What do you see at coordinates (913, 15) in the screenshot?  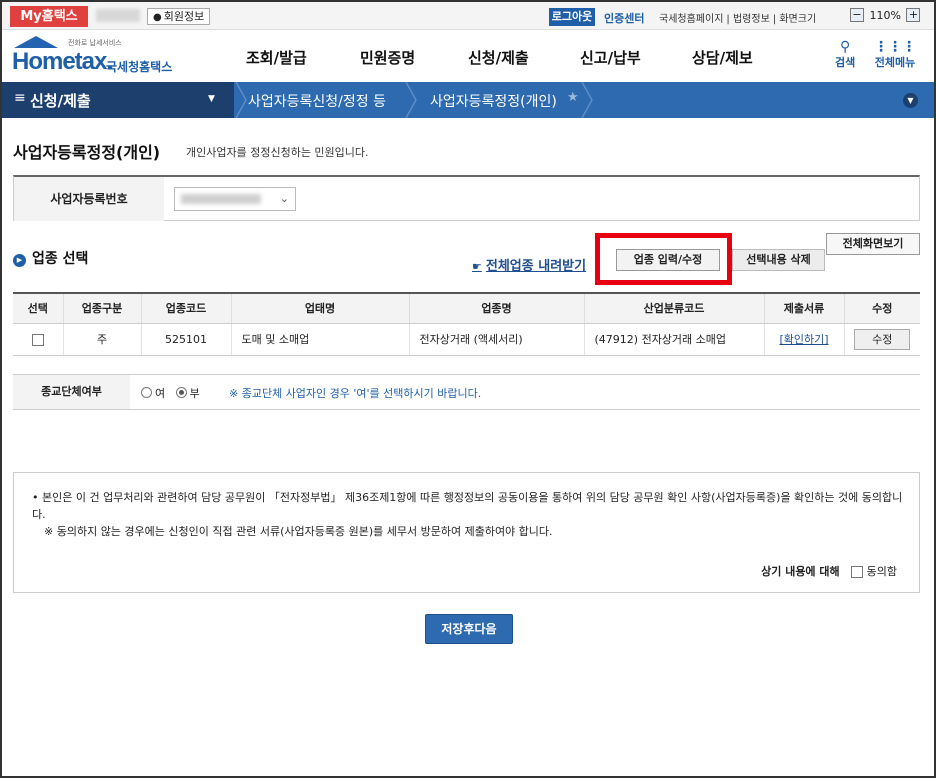 I see `zoom-in-button: +` at bounding box center [913, 15].